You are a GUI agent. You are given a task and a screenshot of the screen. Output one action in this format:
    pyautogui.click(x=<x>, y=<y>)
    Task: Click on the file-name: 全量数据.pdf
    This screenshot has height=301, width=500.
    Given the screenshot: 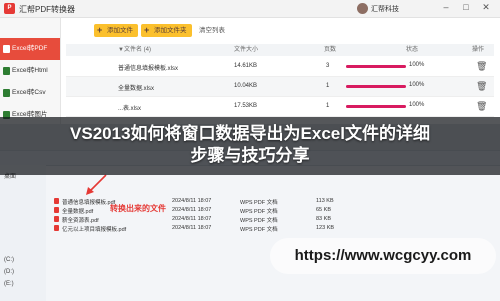 What is the action you would take?
    pyautogui.click(x=78, y=212)
    